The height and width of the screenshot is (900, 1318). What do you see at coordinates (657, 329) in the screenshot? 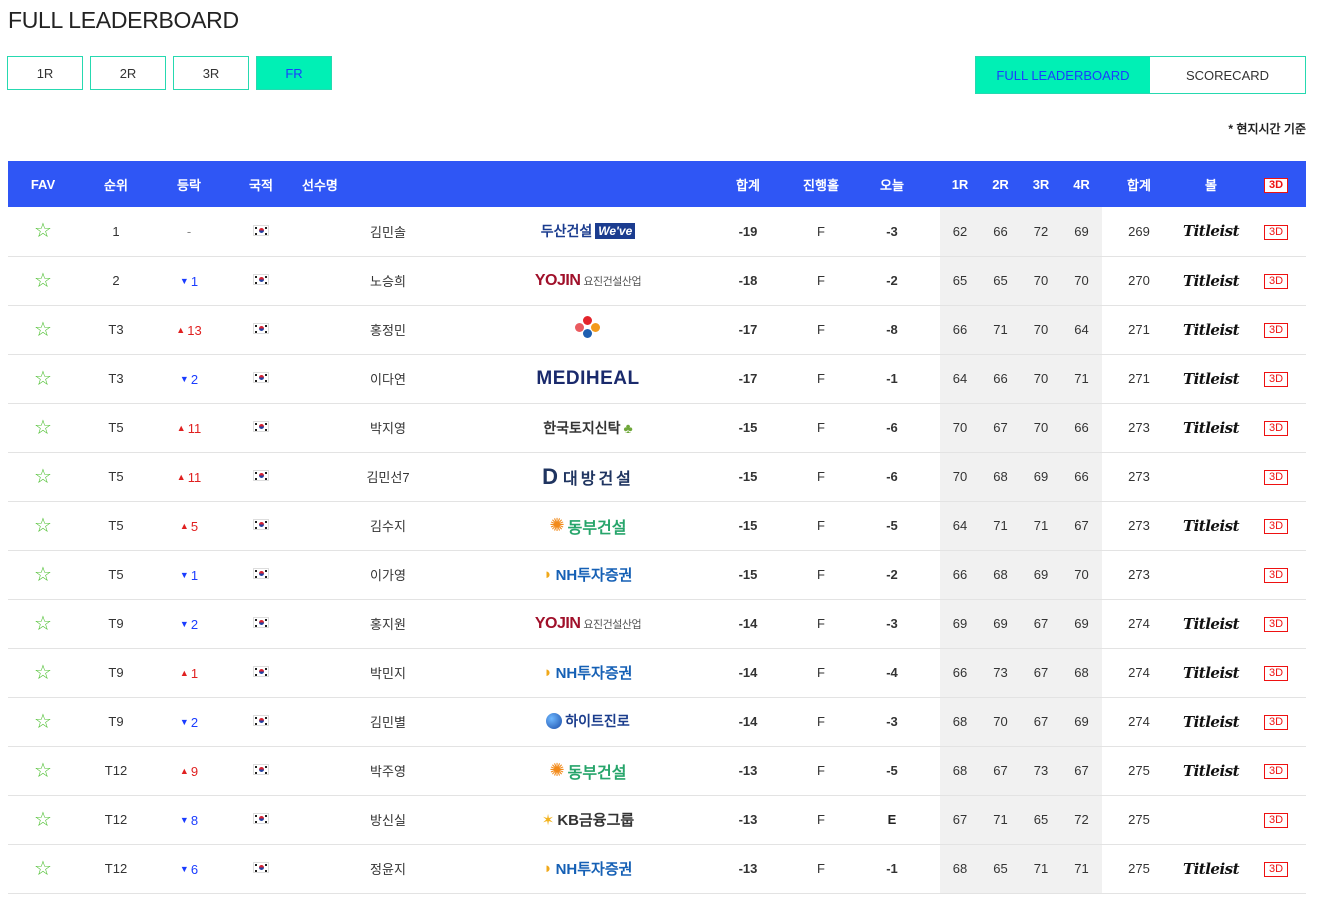
I see `table-row: ☆ T3 ▲ 13 홍정민 -17 F -8 66 71 70 64 271 Titleist 3D` at bounding box center [657, 329].